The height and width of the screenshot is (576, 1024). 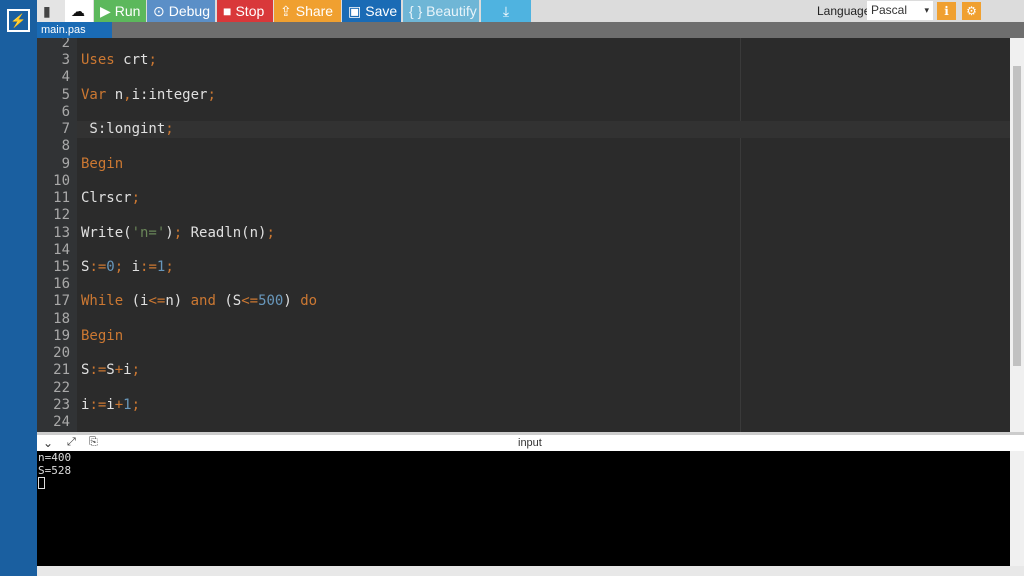 I want to click on expand-icon: ⤢, so click(x=71, y=442).